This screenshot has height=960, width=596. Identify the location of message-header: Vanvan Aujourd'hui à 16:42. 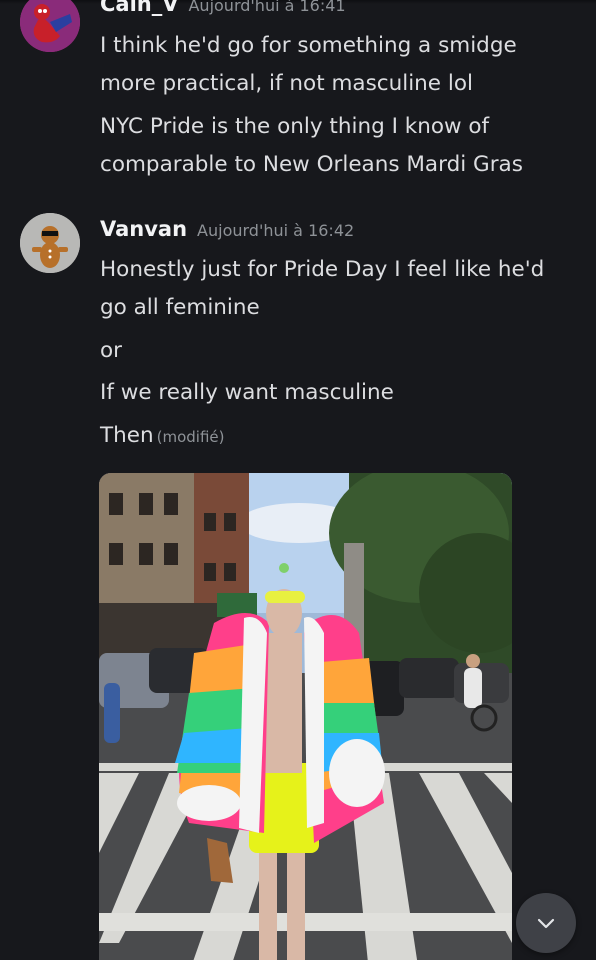
(227, 229).